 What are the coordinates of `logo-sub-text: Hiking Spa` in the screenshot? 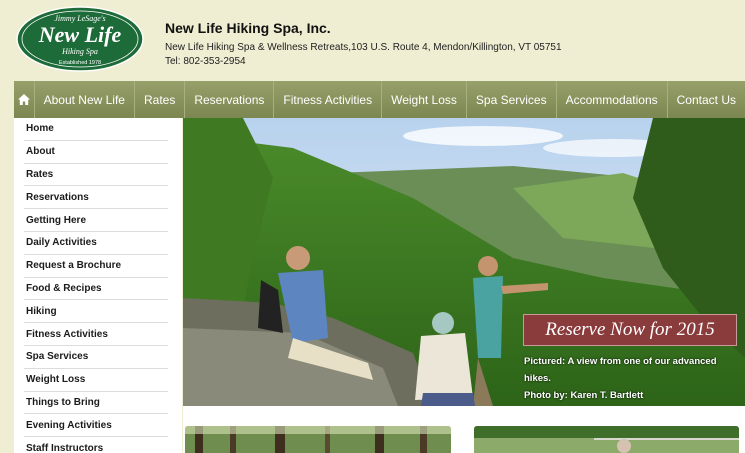 It's located at (79, 51).